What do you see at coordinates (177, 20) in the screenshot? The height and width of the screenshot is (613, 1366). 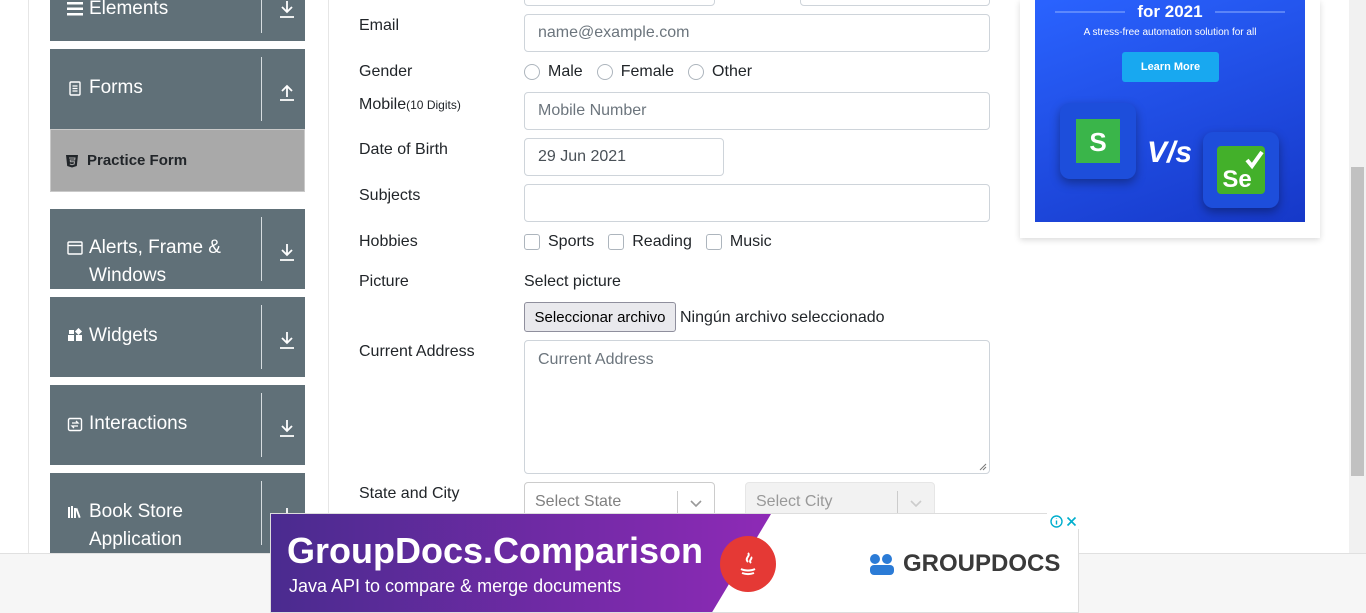 I see `sidebar-group-elements: Elements` at bounding box center [177, 20].